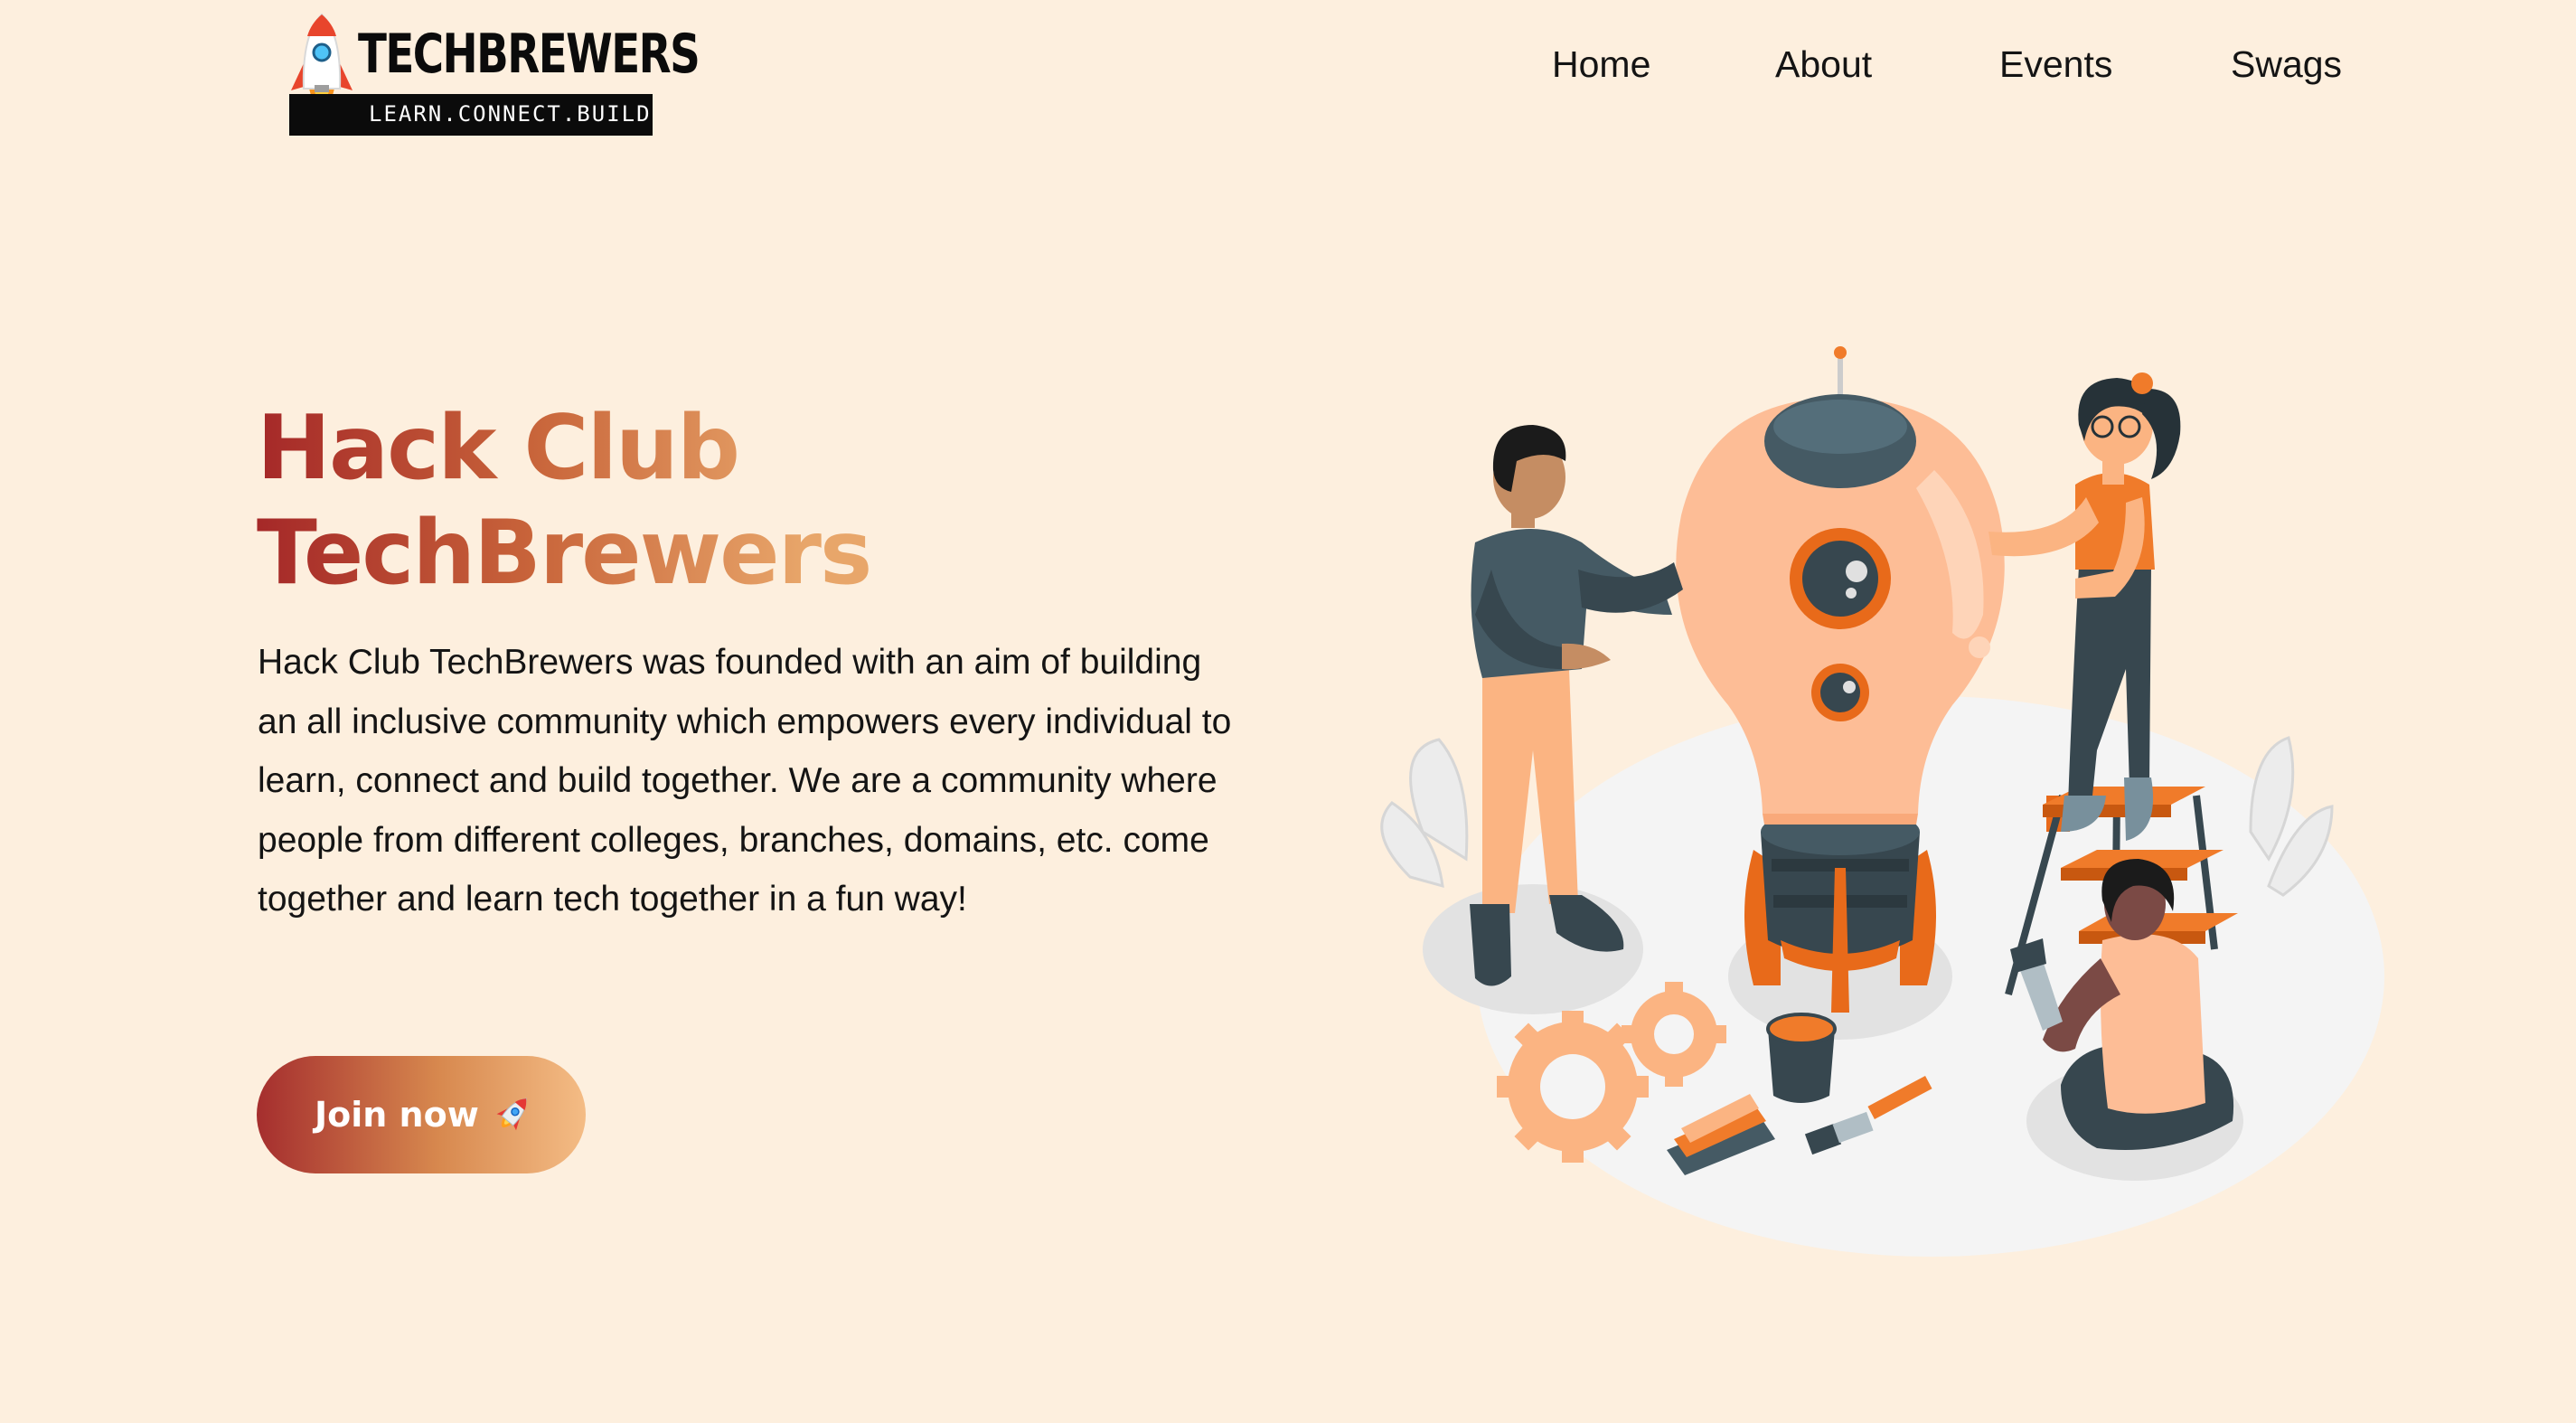 The image size is (2576, 1423). What do you see at coordinates (1424, 814) in the screenshot?
I see `plant-left-icon` at bounding box center [1424, 814].